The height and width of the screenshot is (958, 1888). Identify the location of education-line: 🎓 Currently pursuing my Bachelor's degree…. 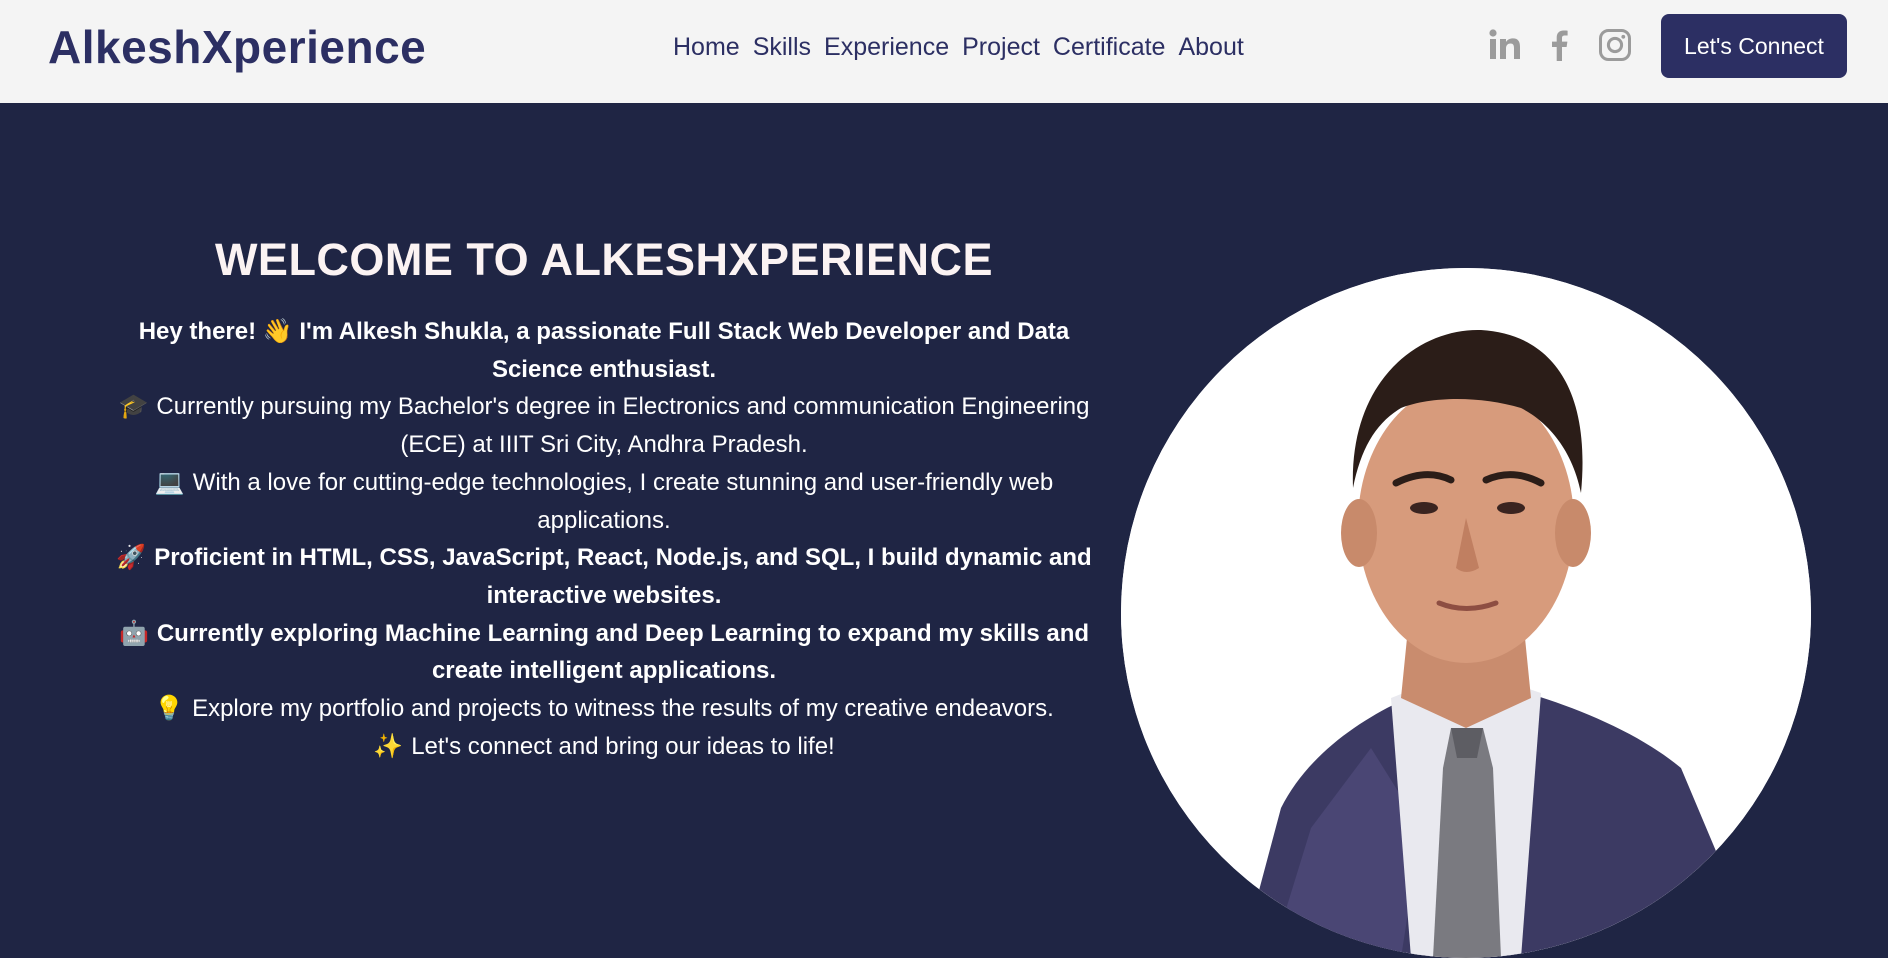
(604, 425).